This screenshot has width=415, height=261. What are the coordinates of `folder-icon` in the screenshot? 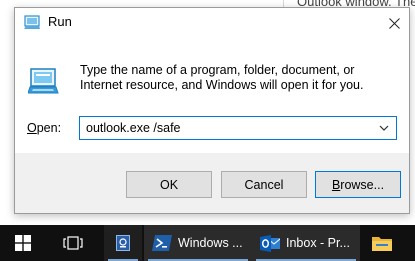 It's located at (382, 244).